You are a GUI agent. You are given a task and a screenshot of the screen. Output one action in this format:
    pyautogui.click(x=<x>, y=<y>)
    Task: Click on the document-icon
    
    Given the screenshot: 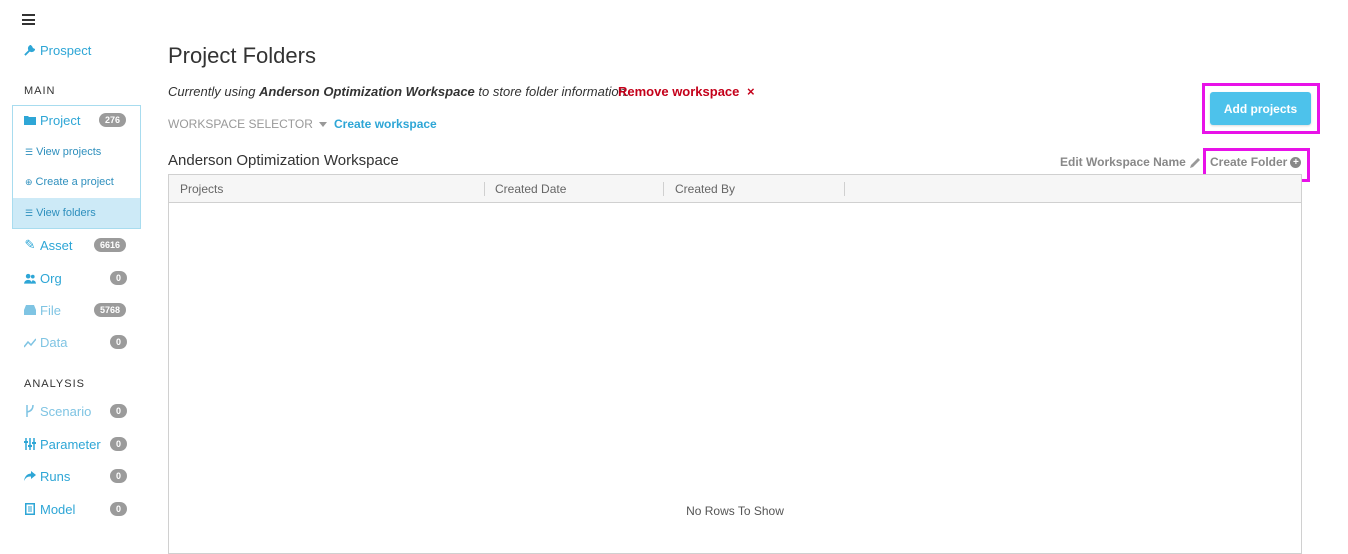 What is the action you would take?
    pyautogui.click(x=30, y=509)
    